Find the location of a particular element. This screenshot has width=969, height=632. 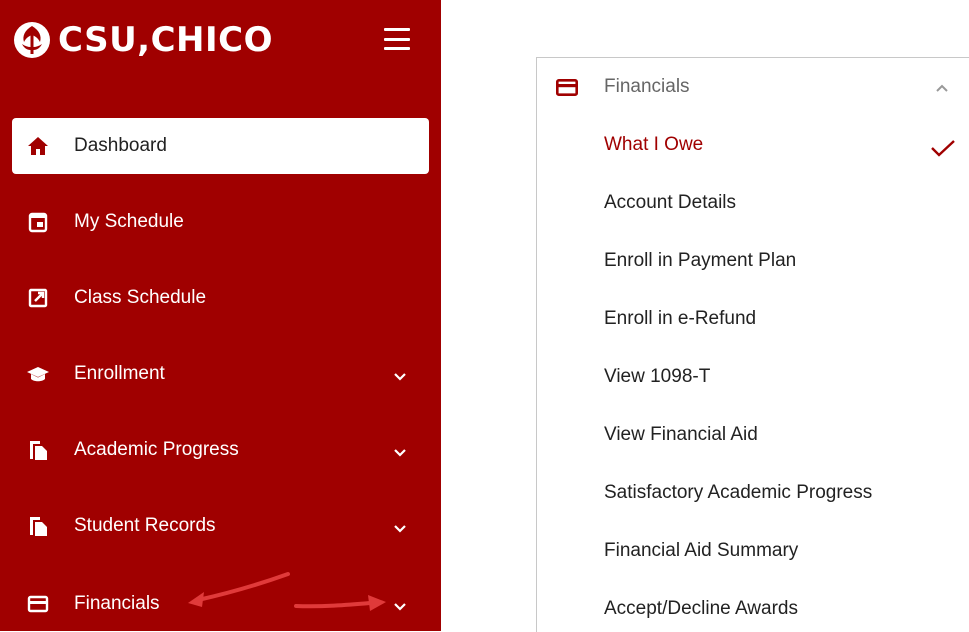

sidebar-item-label: My Schedule is located at coordinates (129, 221).